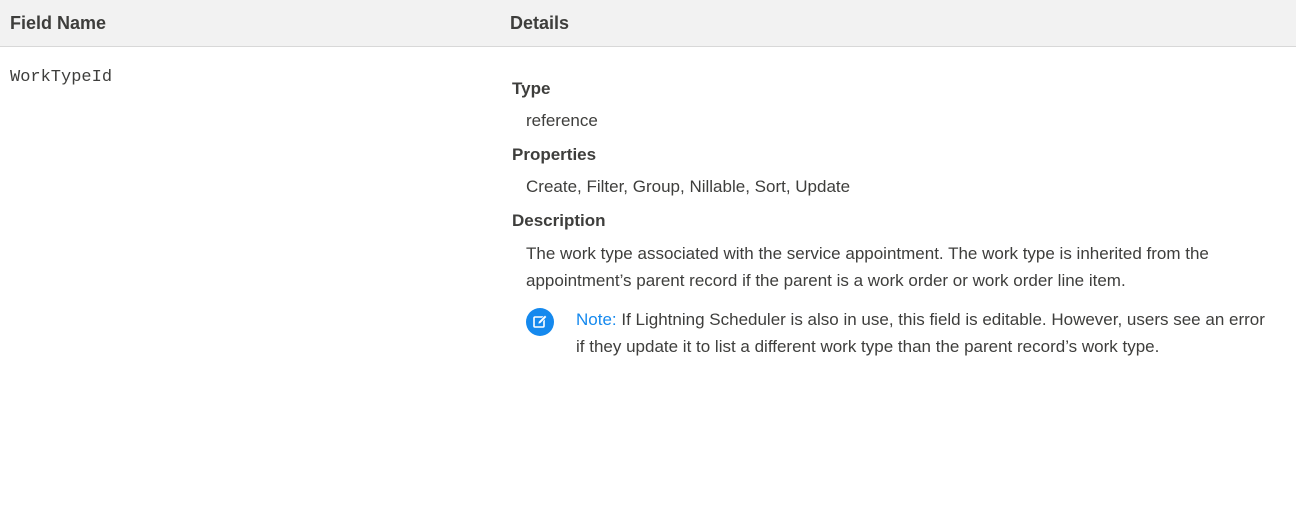  What do you see at coordinates (596, 319) in the screenshot?
I see `note-label: Note:` at bounding box center [596, 319].